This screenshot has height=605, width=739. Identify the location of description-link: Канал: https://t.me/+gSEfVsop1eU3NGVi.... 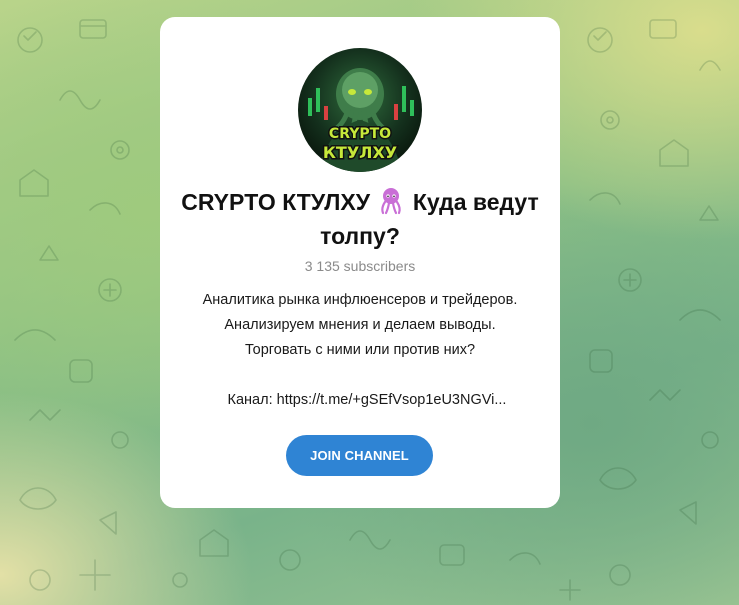
(360, 400).